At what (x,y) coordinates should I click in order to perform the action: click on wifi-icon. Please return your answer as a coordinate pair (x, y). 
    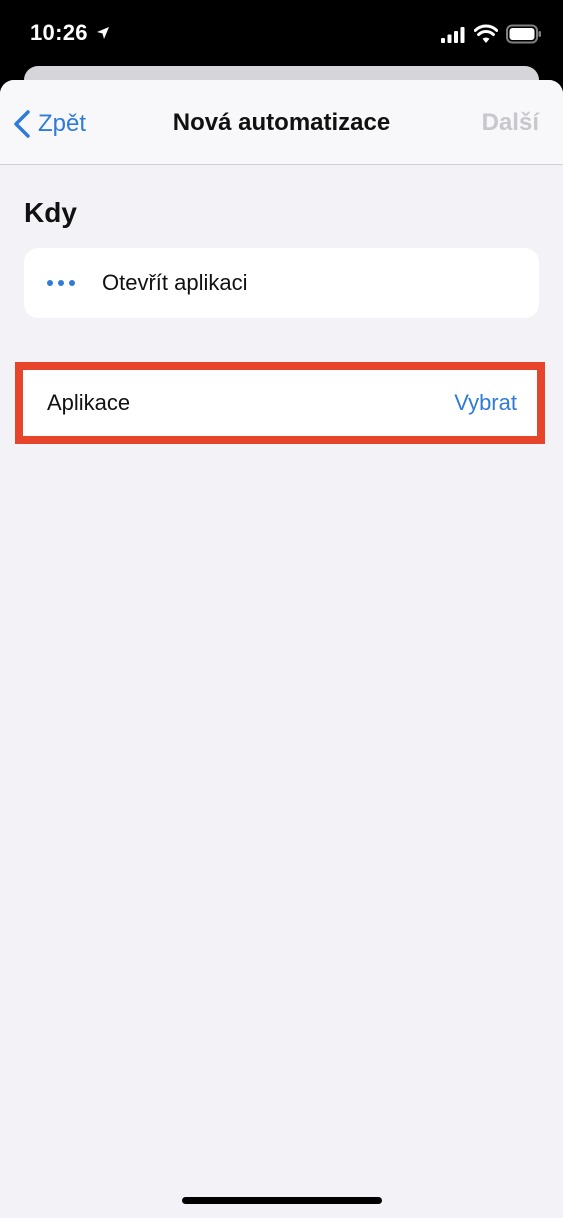
    Looking at the image, I should click on (486, 33).